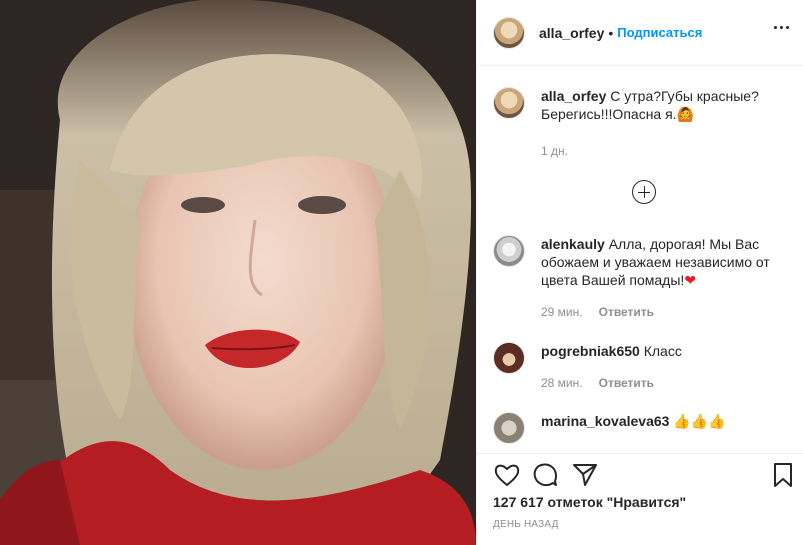  What do you see at coordinates (507, 475) in the screenshot?
I see `heart-icon` at bounding box center [507, 475].